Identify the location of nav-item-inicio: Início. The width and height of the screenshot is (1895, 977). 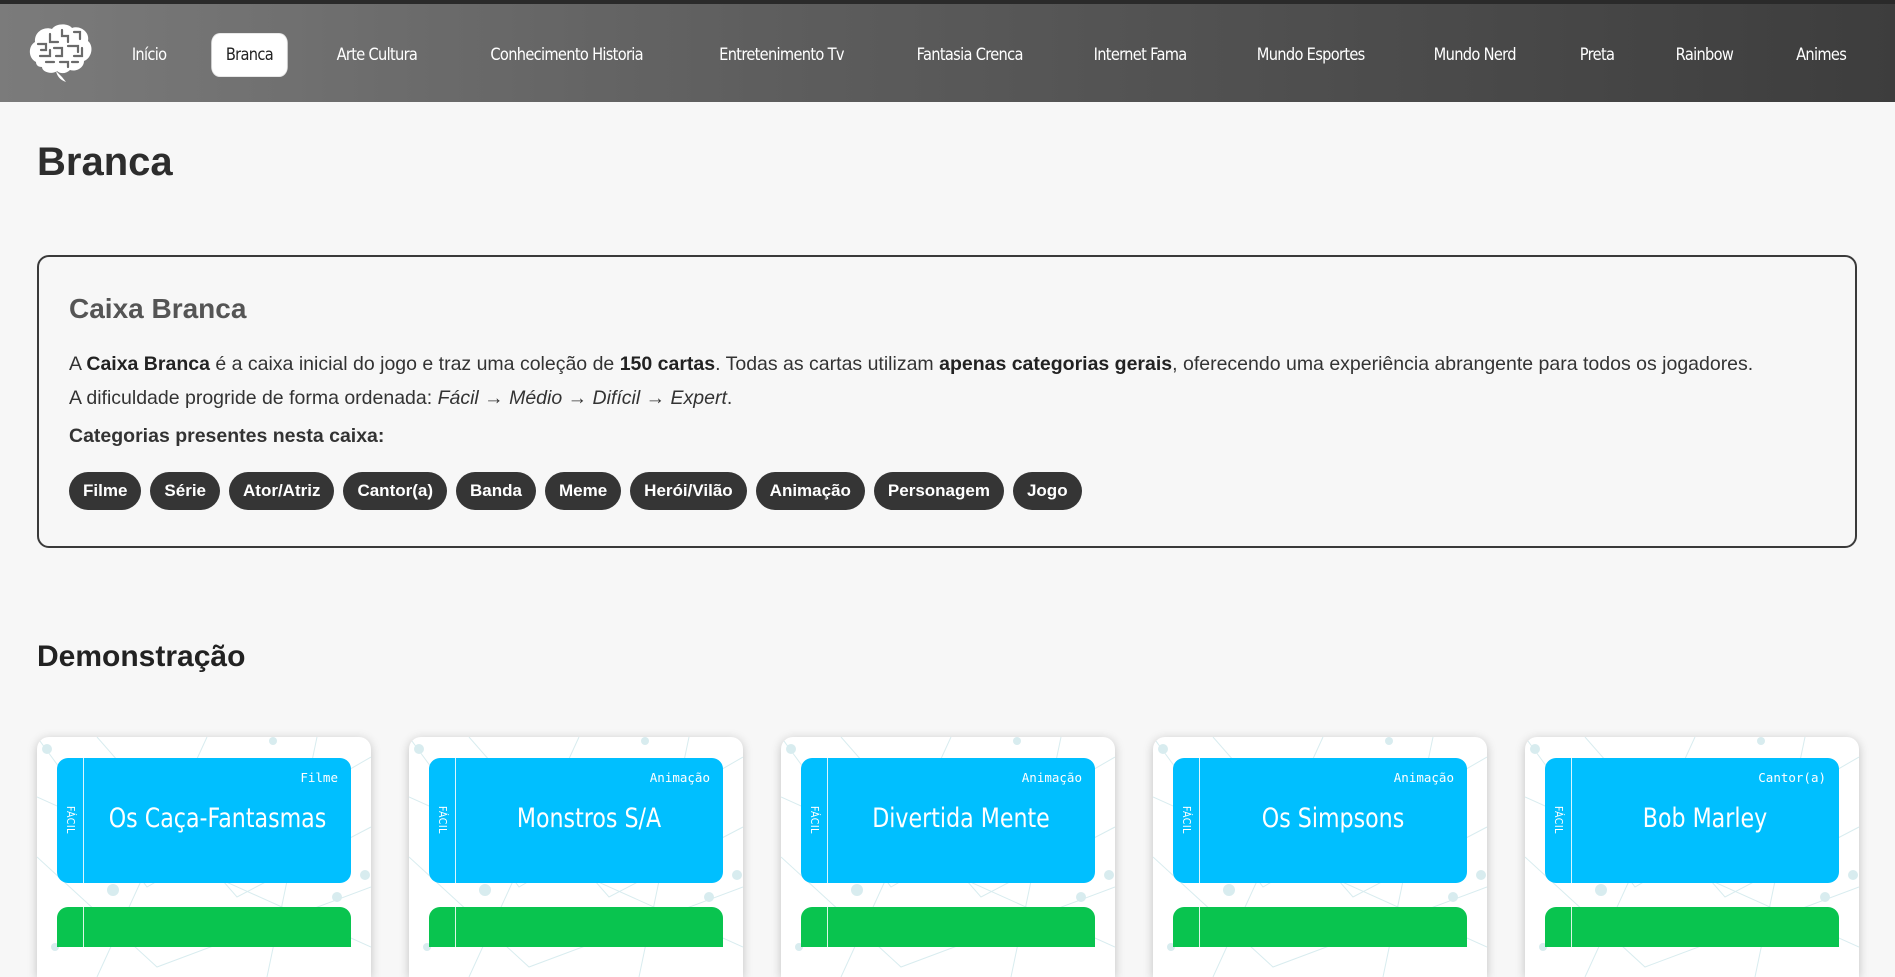
(149, 55).